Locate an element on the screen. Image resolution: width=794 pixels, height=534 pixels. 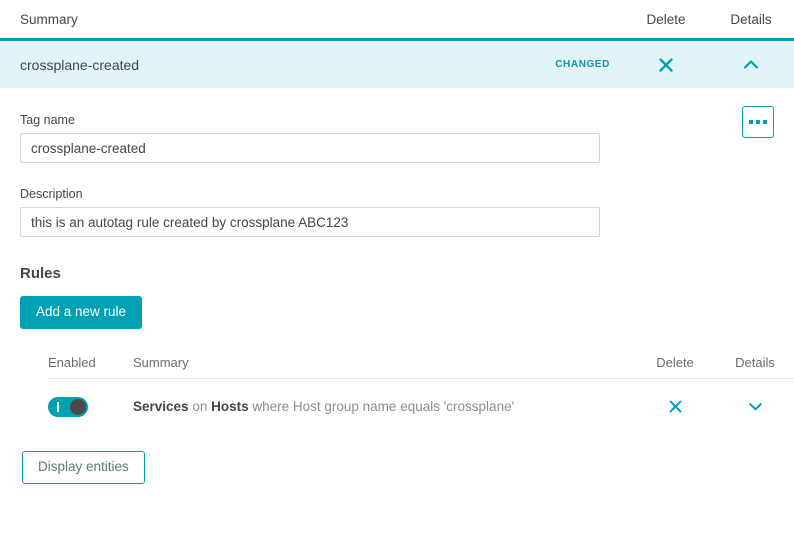
tag-delete-button is located at coordinates (666, 65).